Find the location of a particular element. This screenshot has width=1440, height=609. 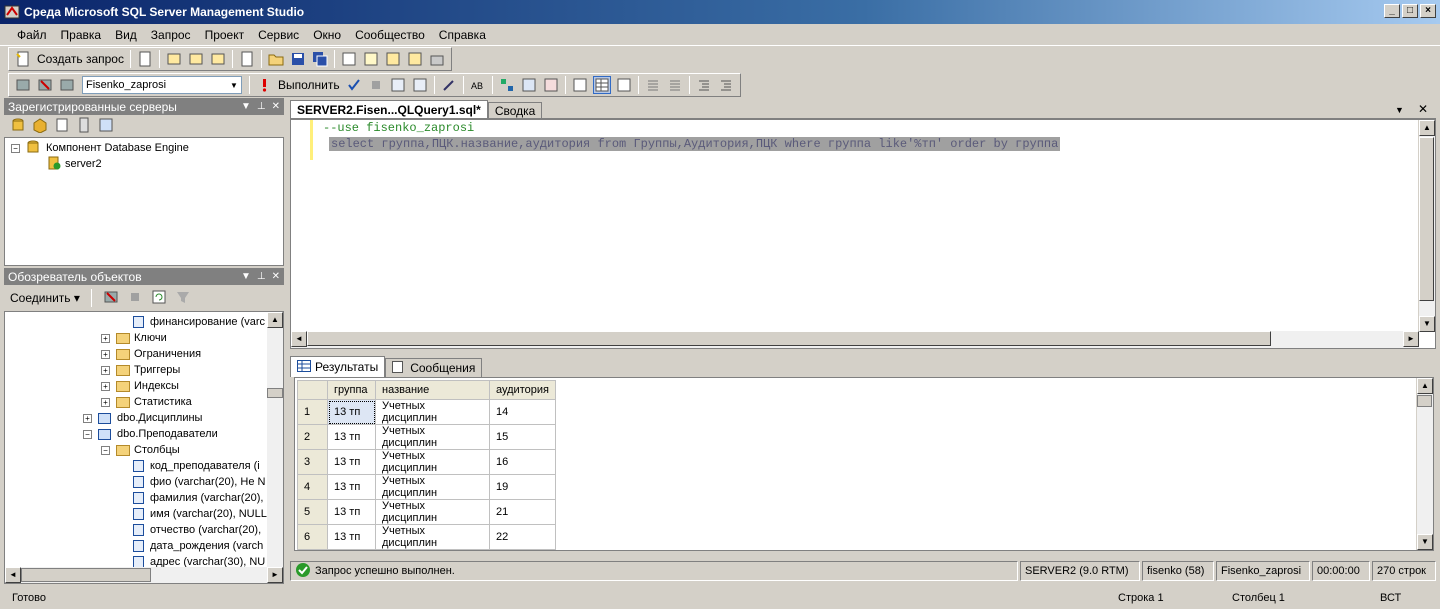

menu-edit: Правка is located at coordinates (81, 35).